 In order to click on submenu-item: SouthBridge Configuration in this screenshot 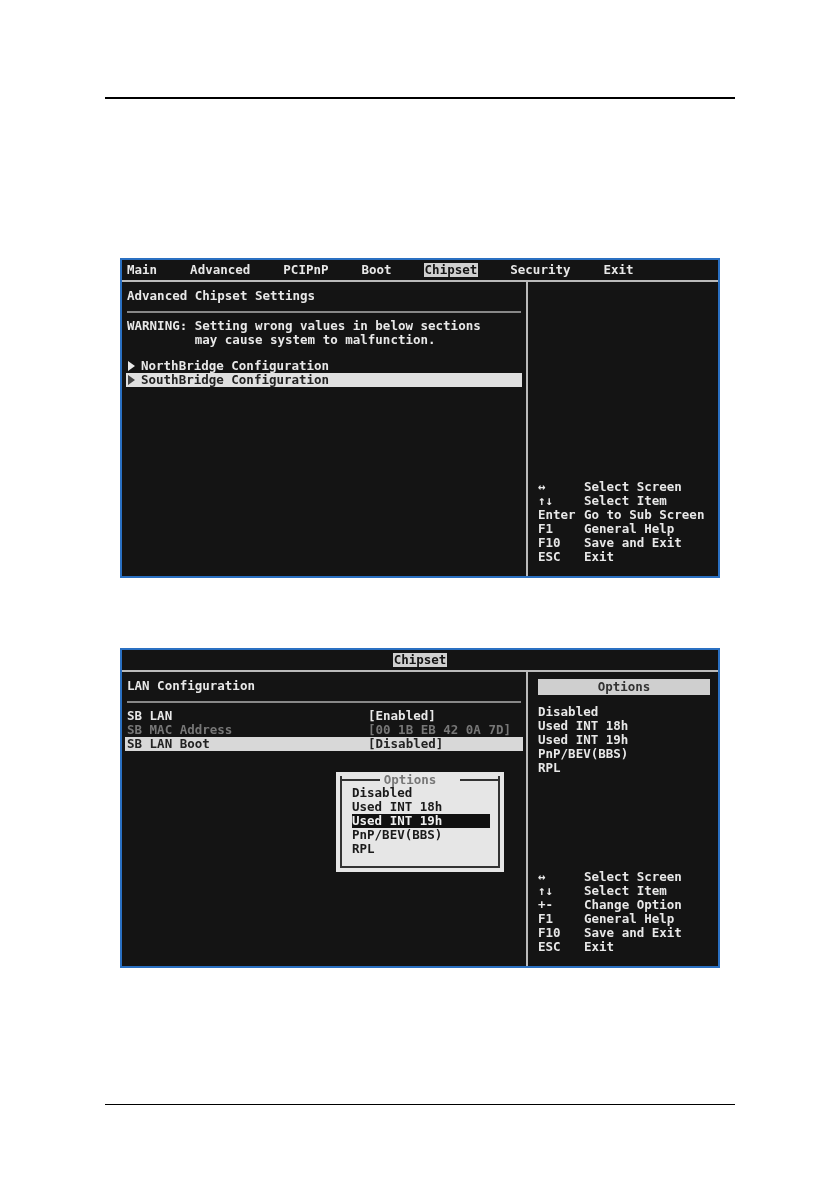, I will do `click(324, 380)`.